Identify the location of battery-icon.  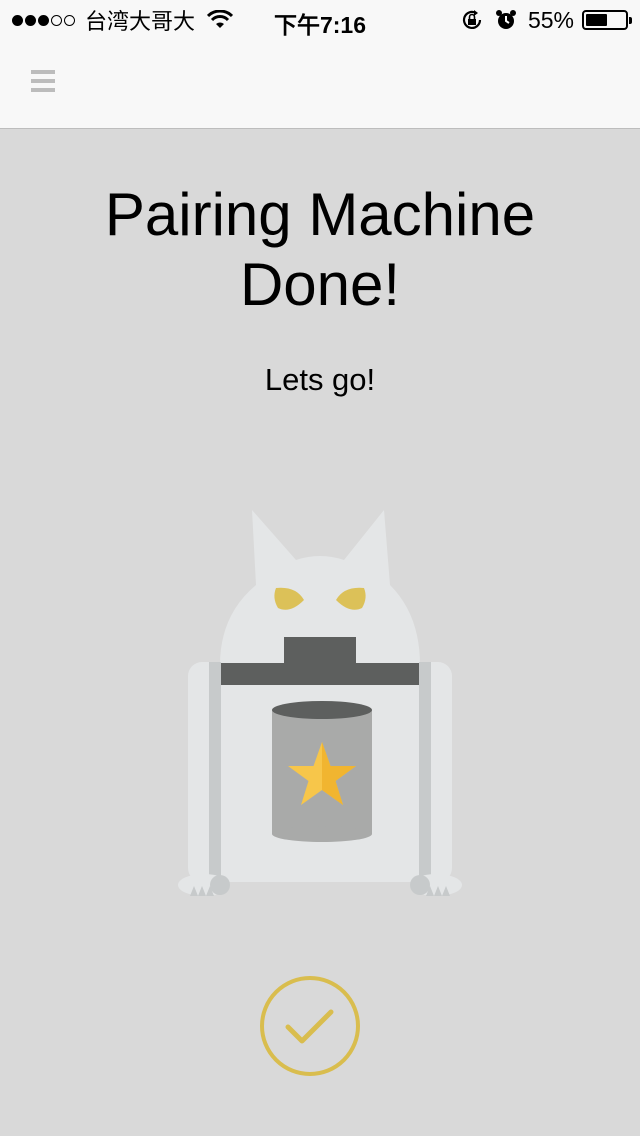
(607, 20).